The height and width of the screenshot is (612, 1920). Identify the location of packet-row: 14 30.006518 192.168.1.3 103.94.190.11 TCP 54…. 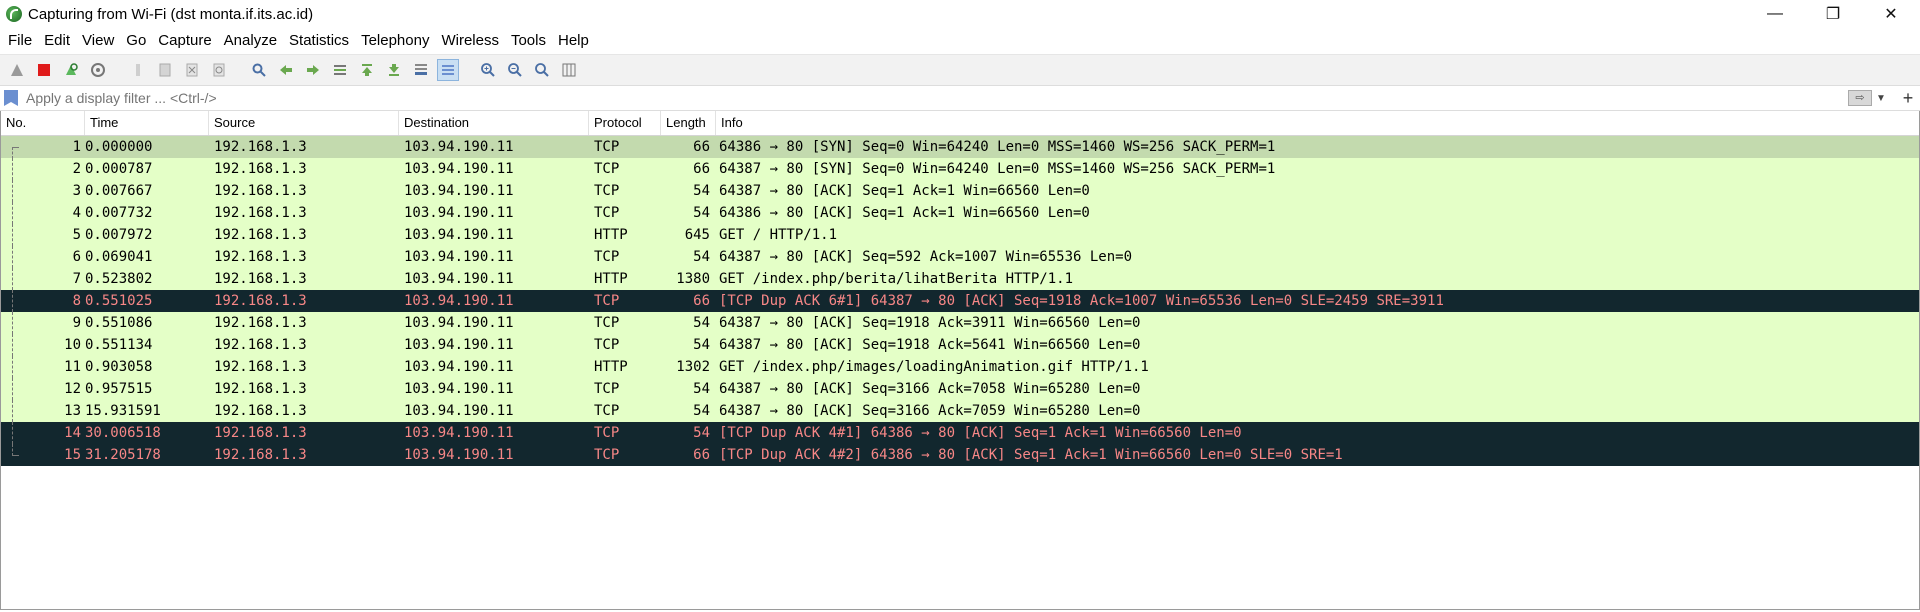
(960, 433).